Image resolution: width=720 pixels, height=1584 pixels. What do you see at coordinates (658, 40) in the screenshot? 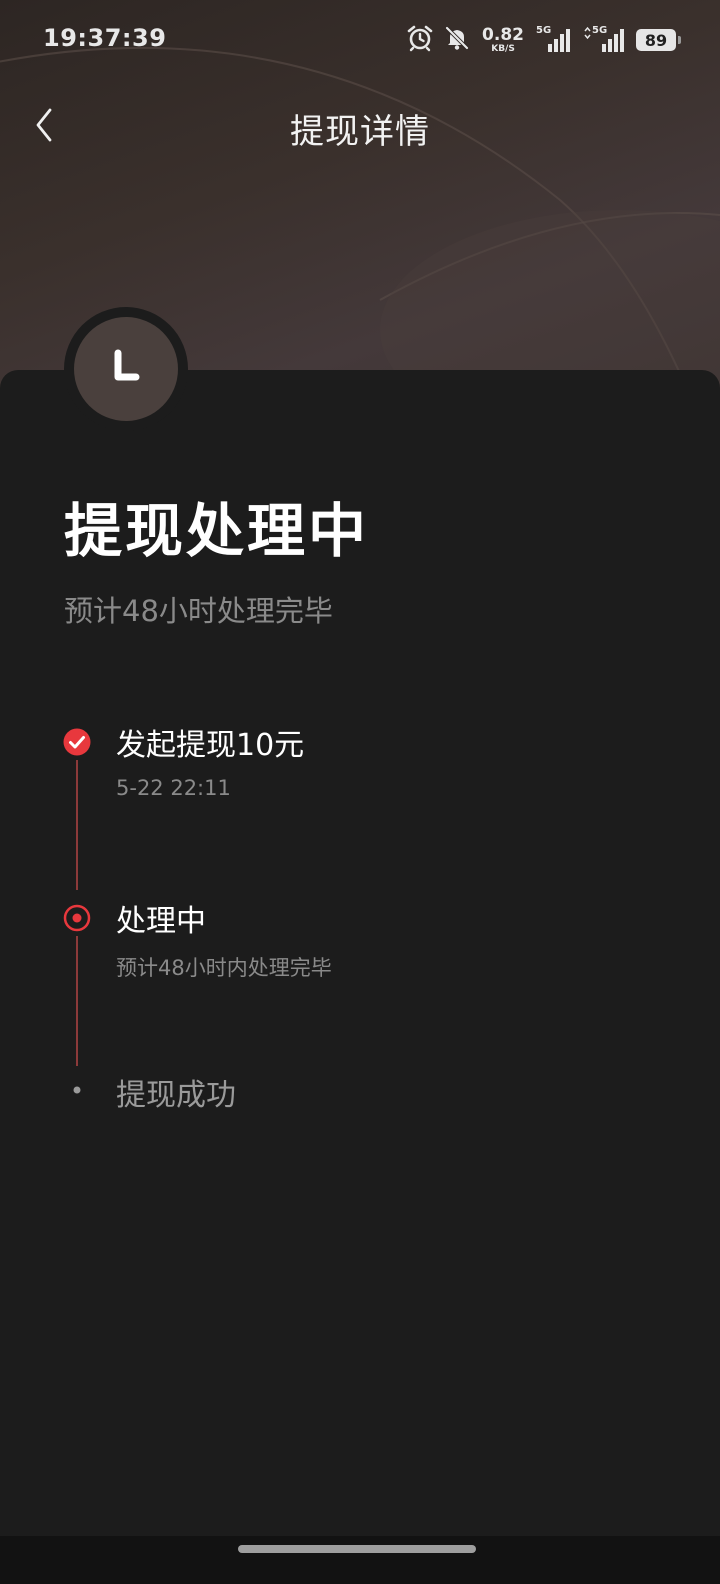
I see `battery-indicator: 89` at bounding box center [658, 40].